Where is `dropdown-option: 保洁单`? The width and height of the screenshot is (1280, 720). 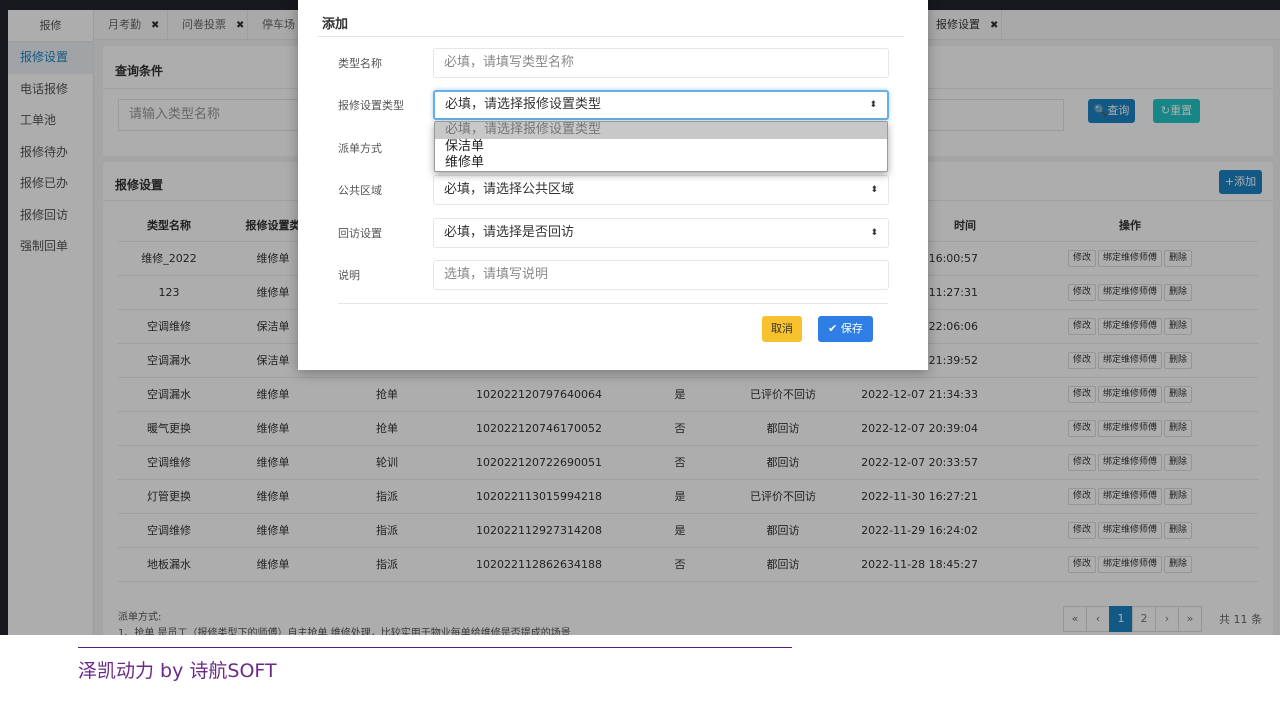
dropdown-option: 保洁单 is located at coordinates (661, 147).